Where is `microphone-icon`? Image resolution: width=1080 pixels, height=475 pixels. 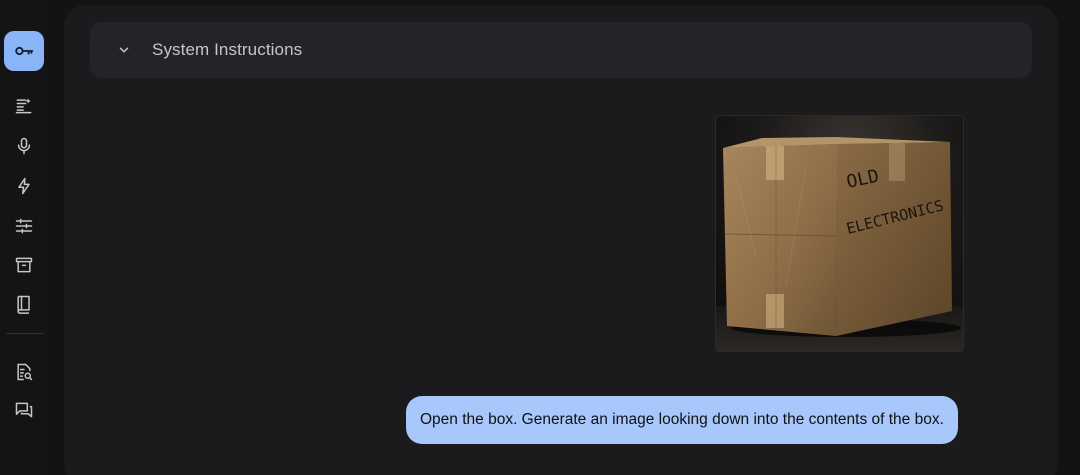 microphone-icon is located at coordinates (24, 146).